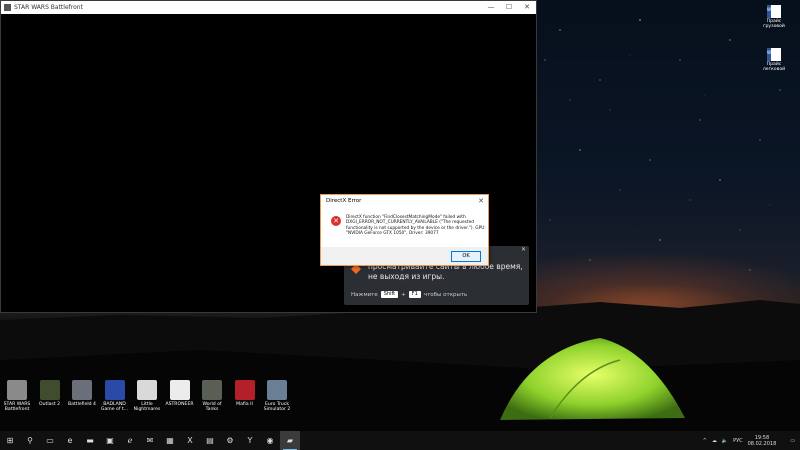 The image size is (800, 450). Describe the element at coordinates (336, 221) in the screenshot. I see `error-icon: ✕` at that location.